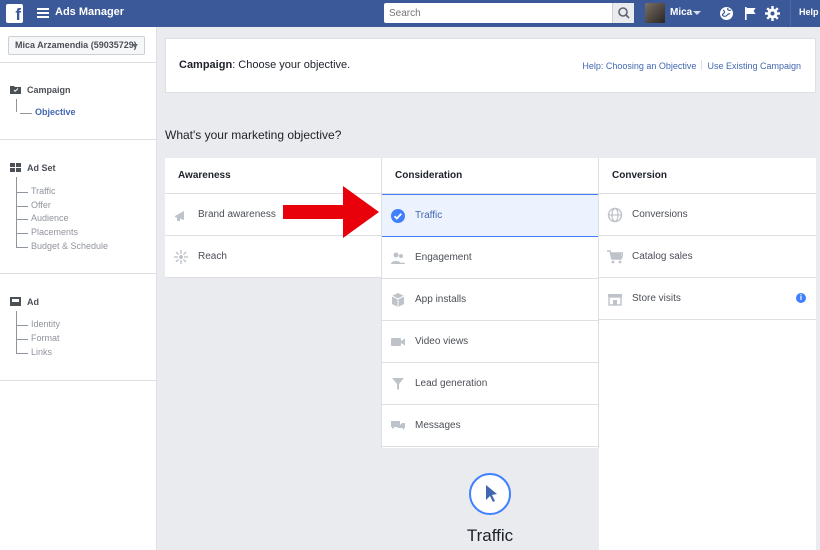 The image size is (820, 550). What do you see at coordinates (46, 232) in the screenshot?
I see `sidebar-item-placements: Placements` at bounding box center [46, 232].